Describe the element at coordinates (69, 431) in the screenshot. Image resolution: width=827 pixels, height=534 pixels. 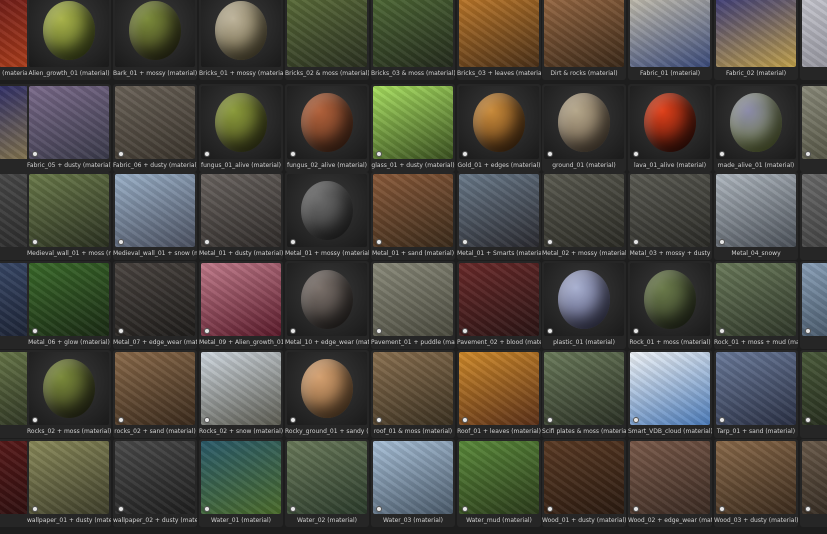
I see `asset-label: Rocks_02 + moss (material)` at that location.